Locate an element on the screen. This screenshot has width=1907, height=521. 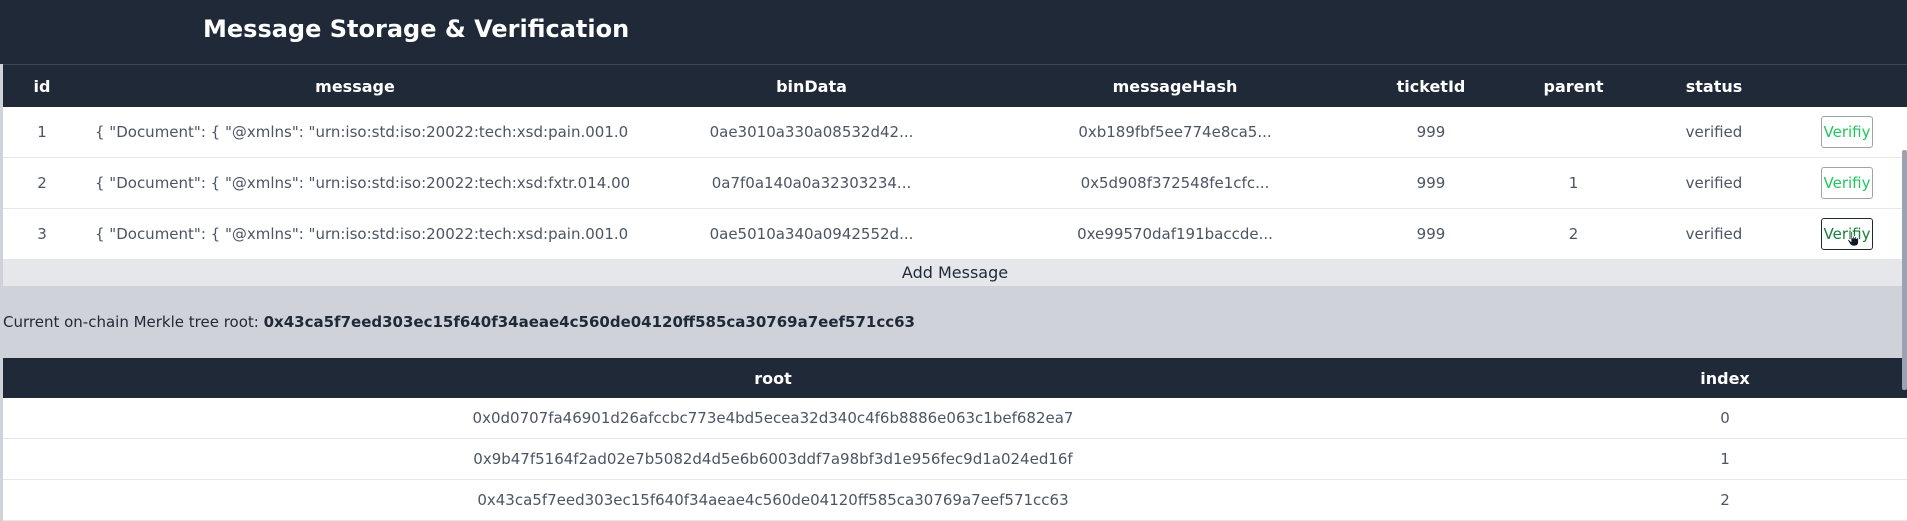
cell-index: 1 is located at coordinates (1725, 459).